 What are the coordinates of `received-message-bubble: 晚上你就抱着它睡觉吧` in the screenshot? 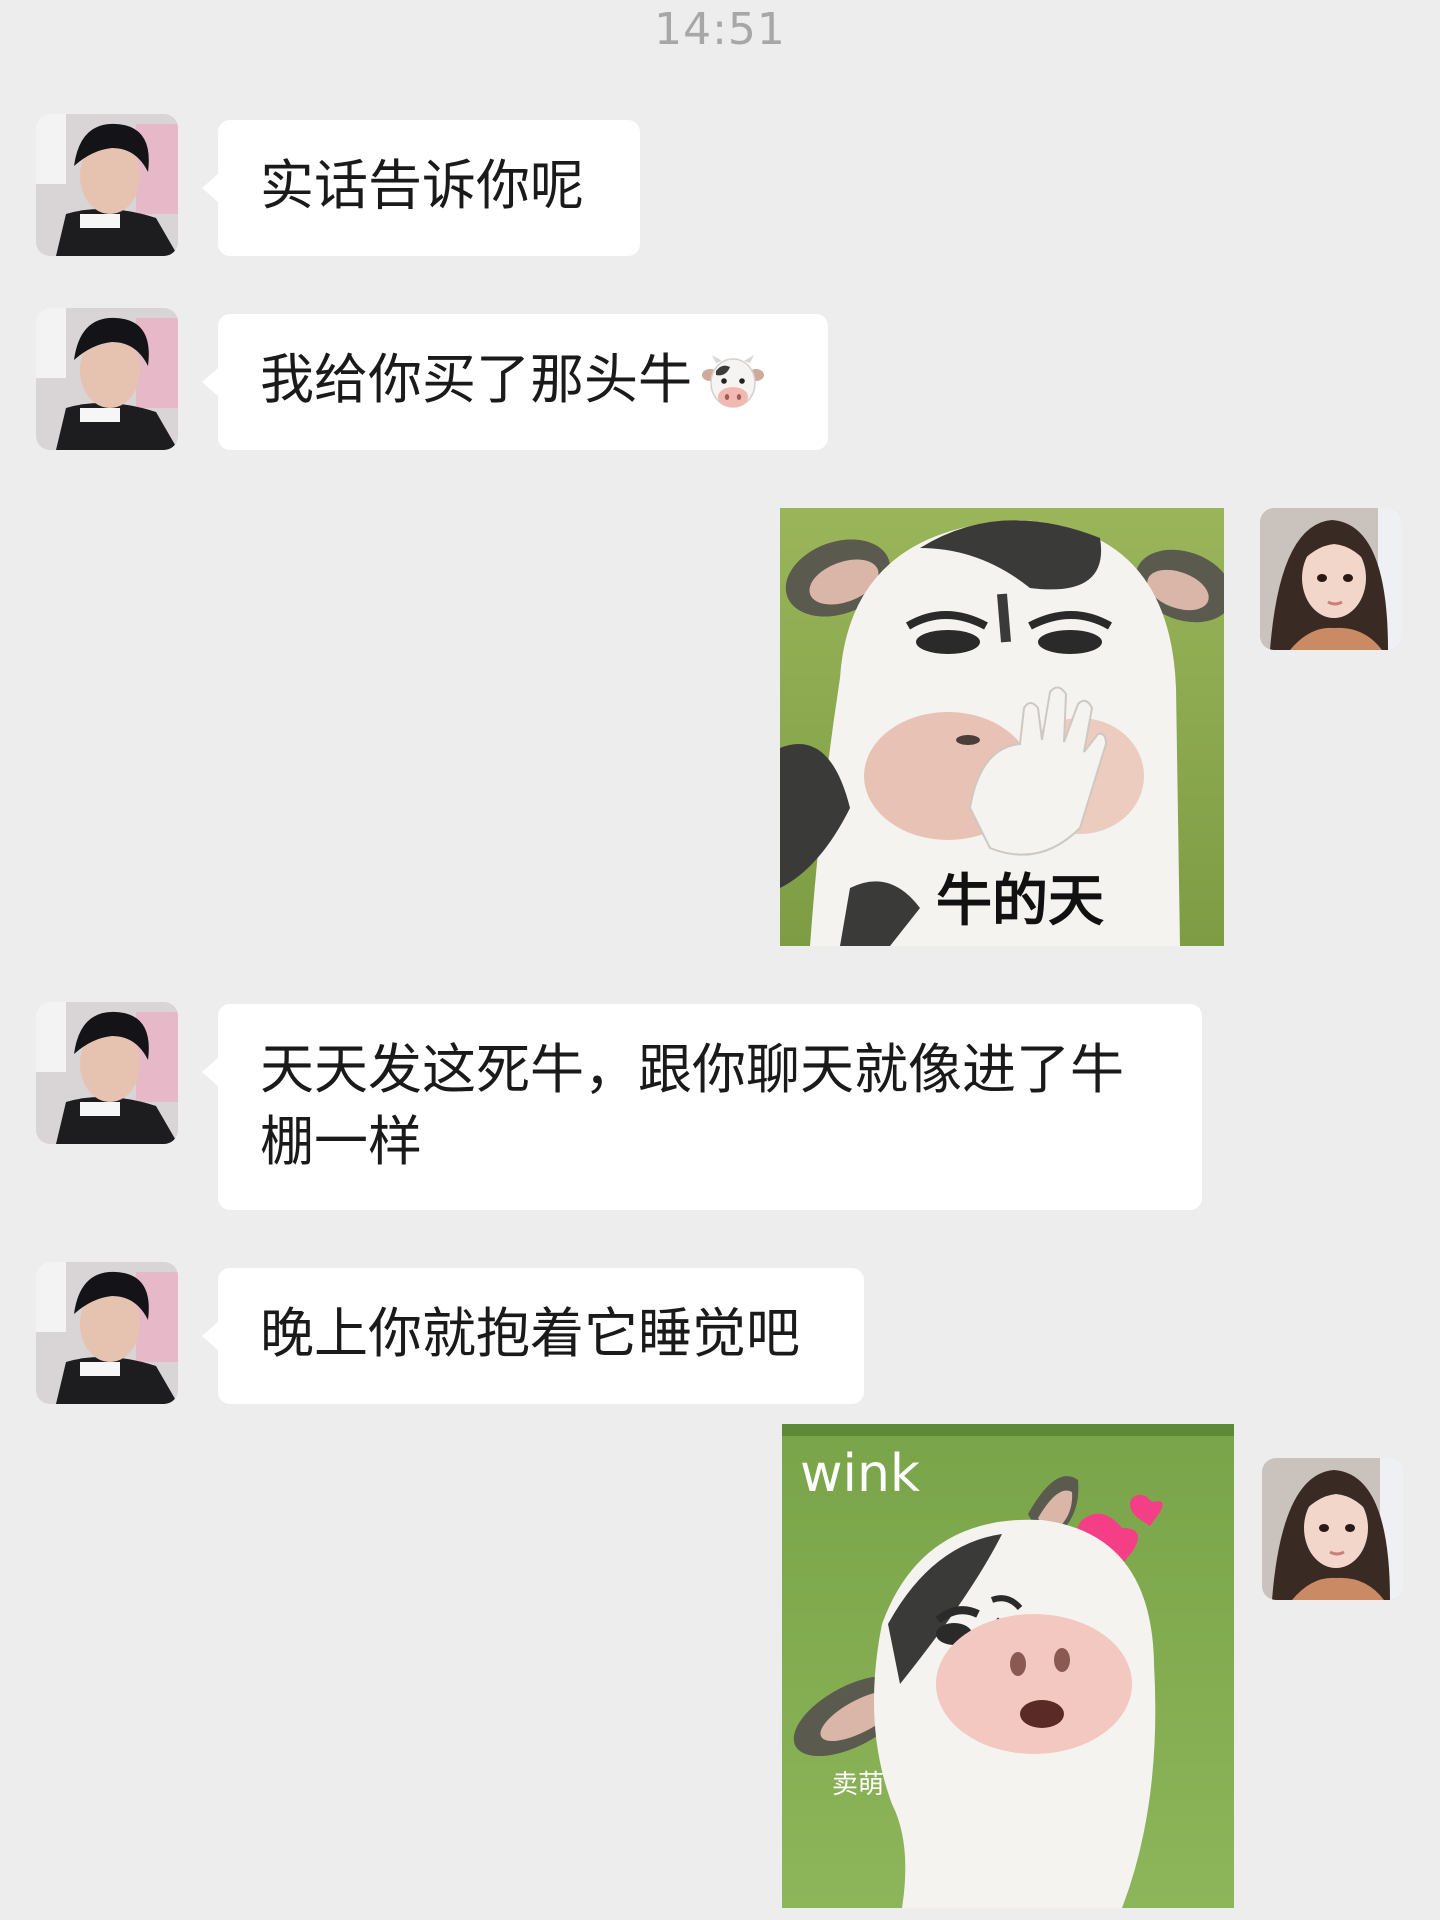 It's located at (533, 1336).